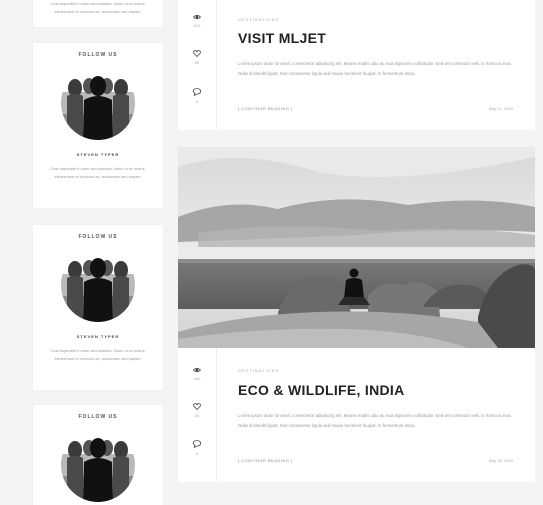  Describe the element at coordinates (197, 374) in the screenshot. I see `views-counter: 440` at that location.